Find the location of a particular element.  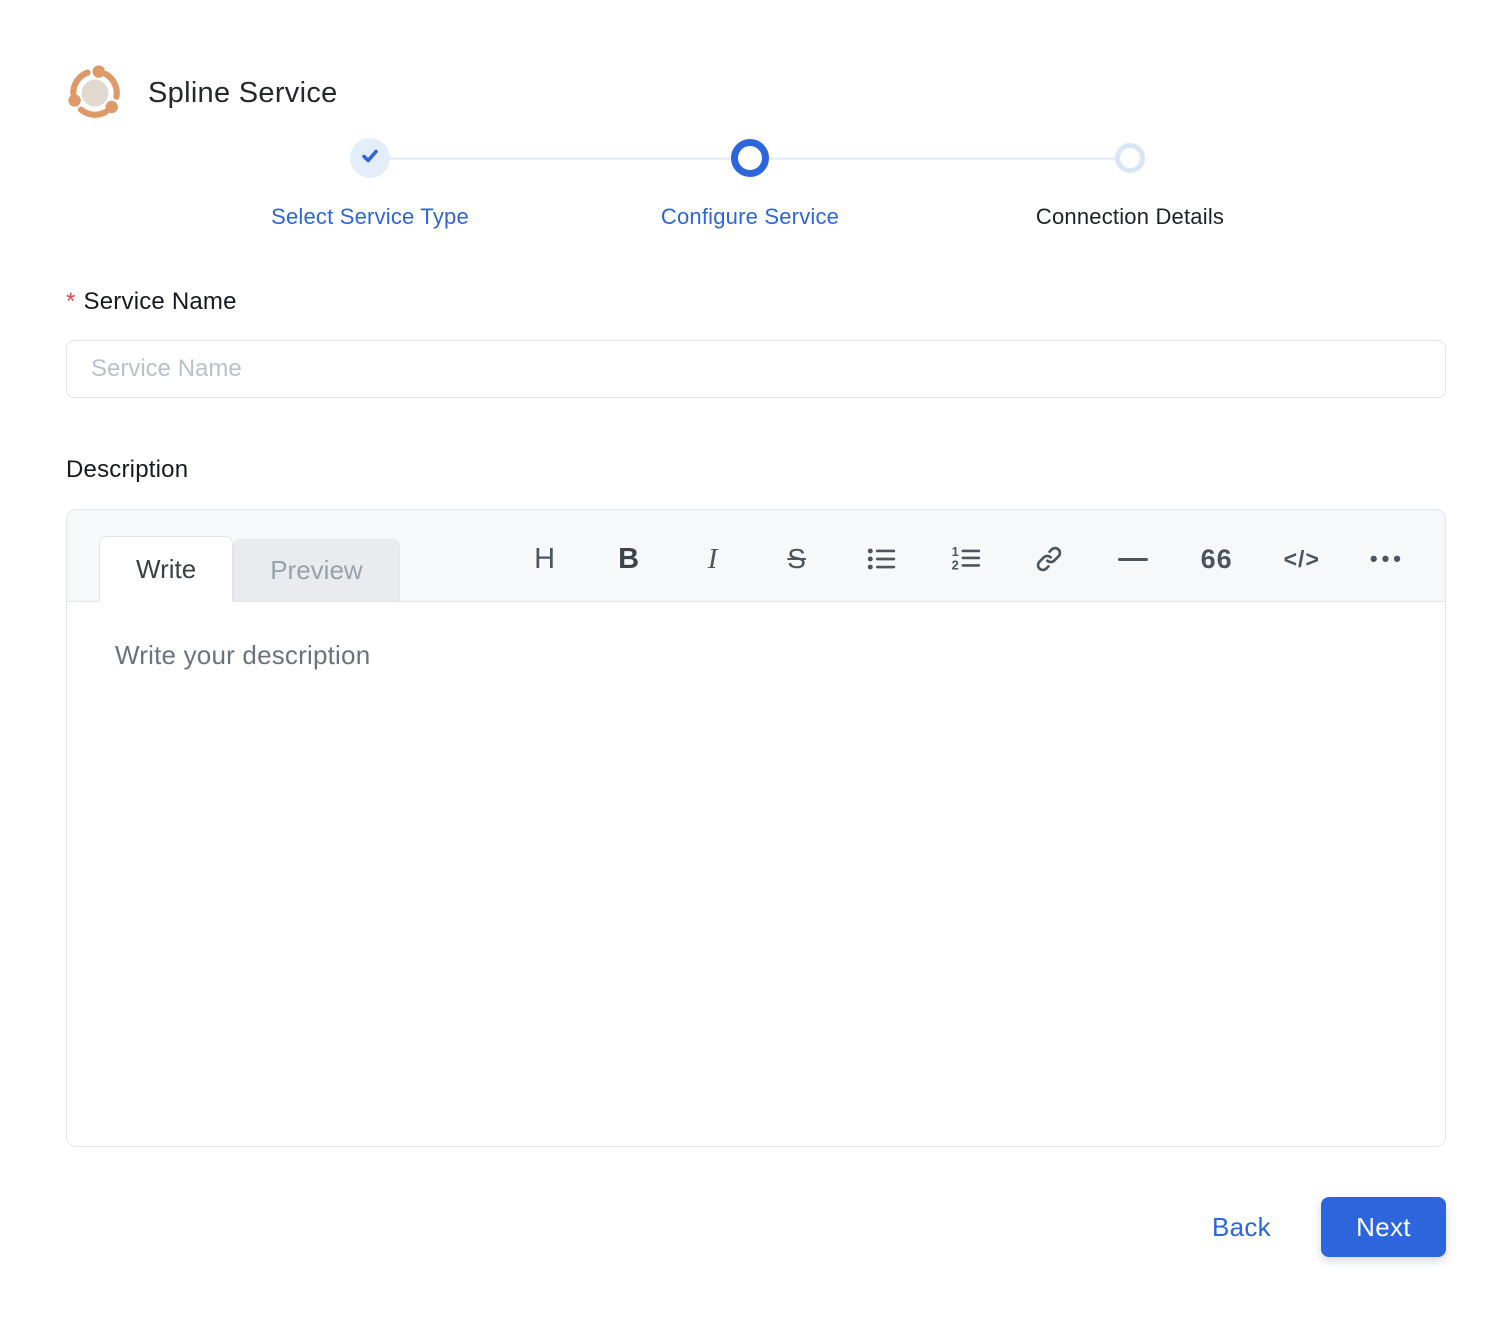

editor-toolbar: H B I S 1 2 66 </> ••• is located at coordinates (966, 571).